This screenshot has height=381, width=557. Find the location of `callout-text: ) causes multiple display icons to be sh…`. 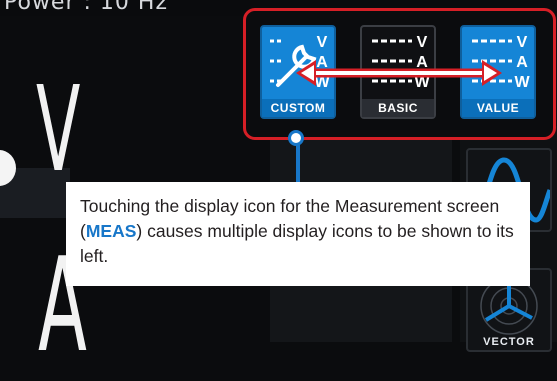

callout-text: ) causes multiple display icons to be sh… is located at coordinates (297, 243).